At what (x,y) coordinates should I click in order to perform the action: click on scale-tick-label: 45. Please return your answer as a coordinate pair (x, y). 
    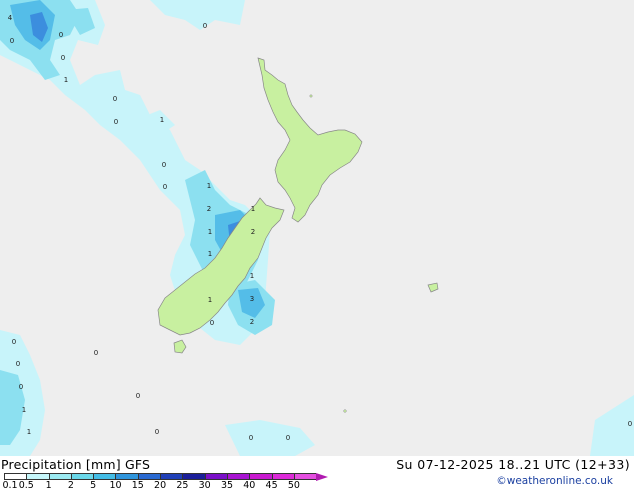
    Looking at the image, I should click on (271, 485).